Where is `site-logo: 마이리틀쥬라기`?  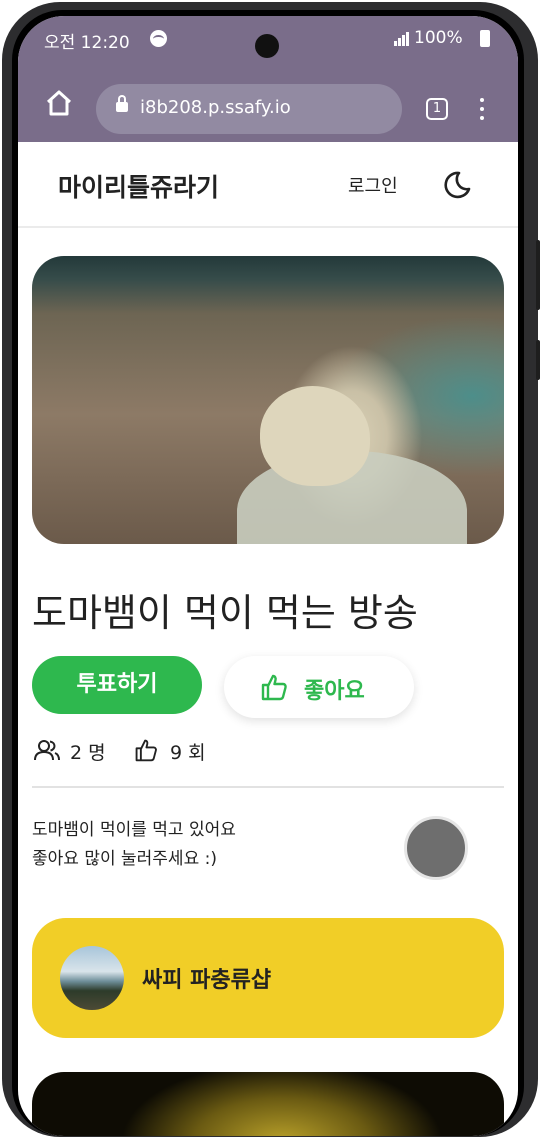 site-logo: 마이리틀쥬라기 is located at coordinates (138, 186).